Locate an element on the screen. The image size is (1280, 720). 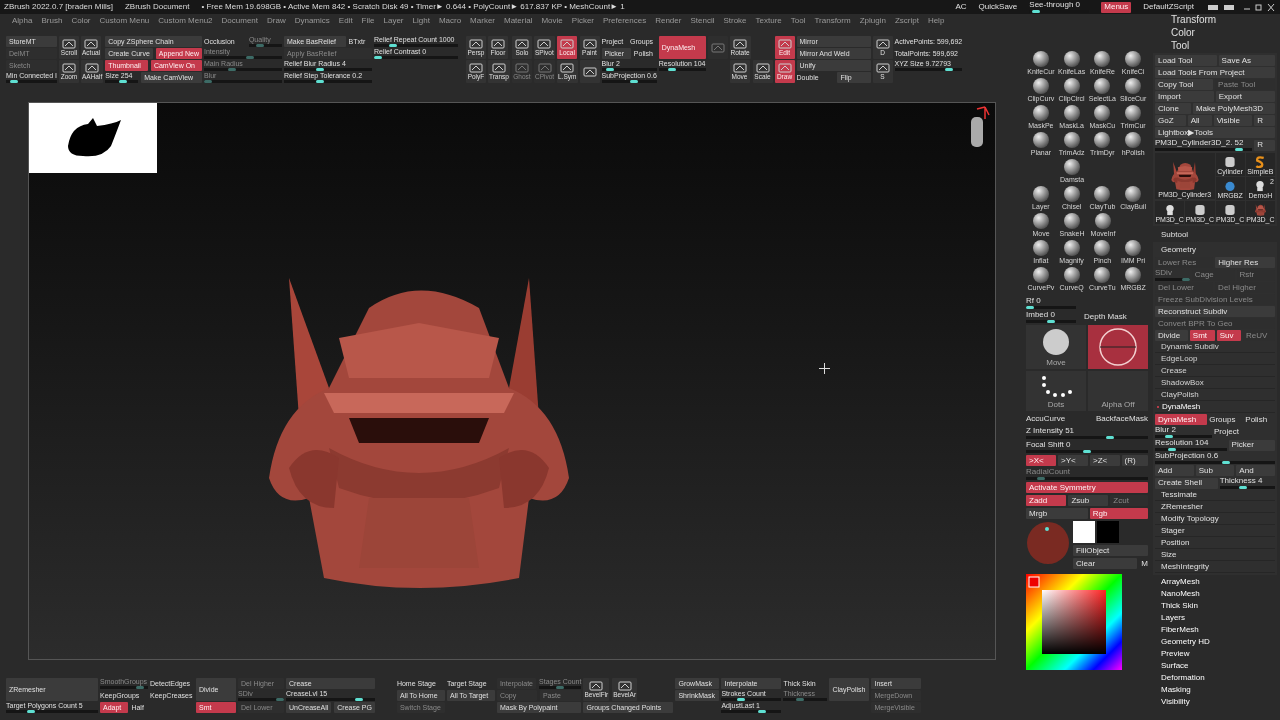
subpalette-header: Modify Topology is located at coordinates (1215, 519).